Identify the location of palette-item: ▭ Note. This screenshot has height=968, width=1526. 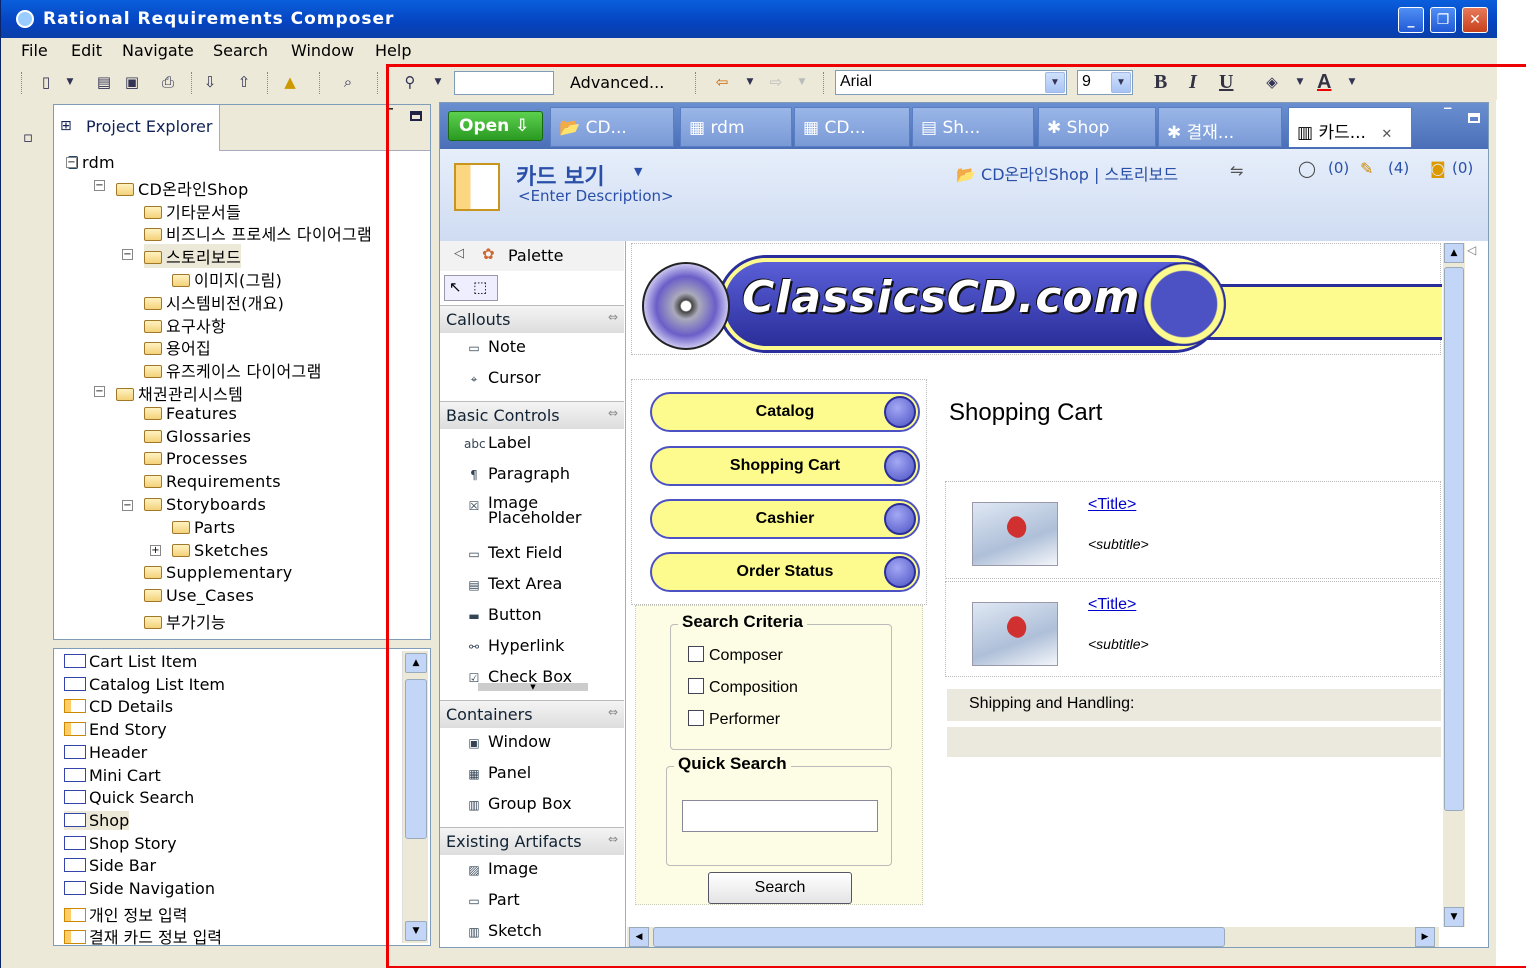
(495, 346).